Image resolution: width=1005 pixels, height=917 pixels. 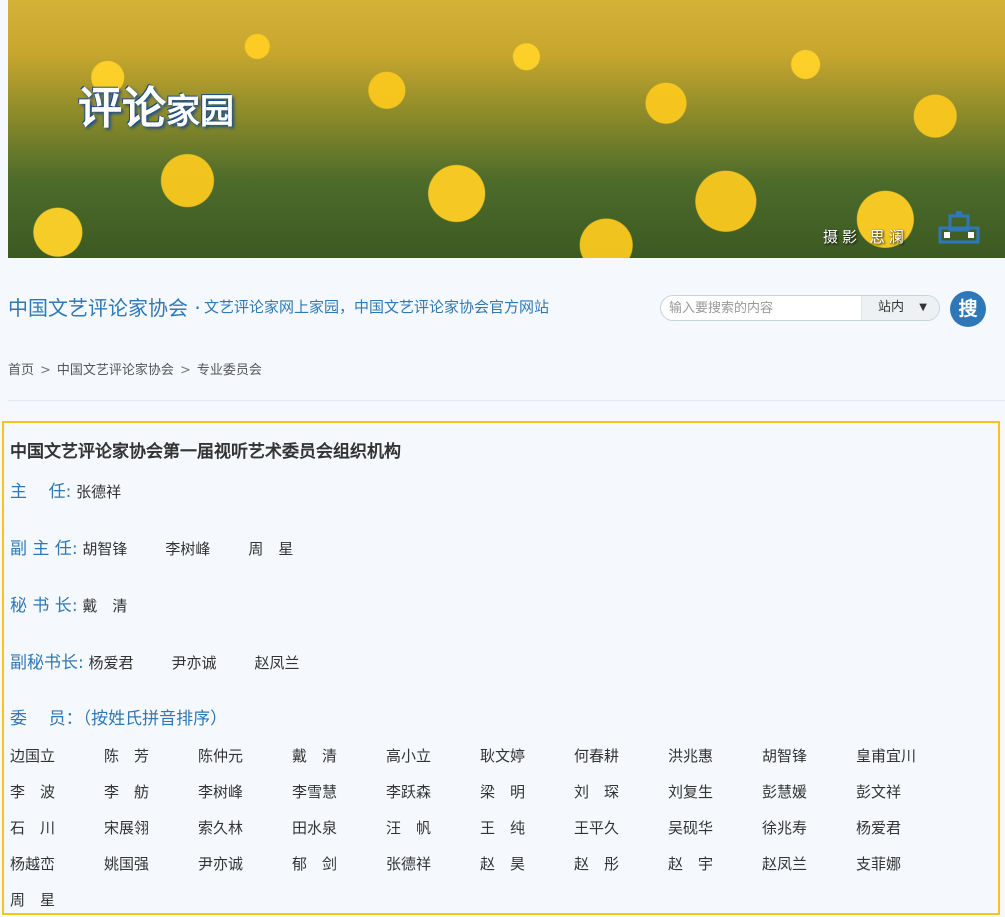 I want to click on member-name: 汪 帆, so click(x=409, y=828).